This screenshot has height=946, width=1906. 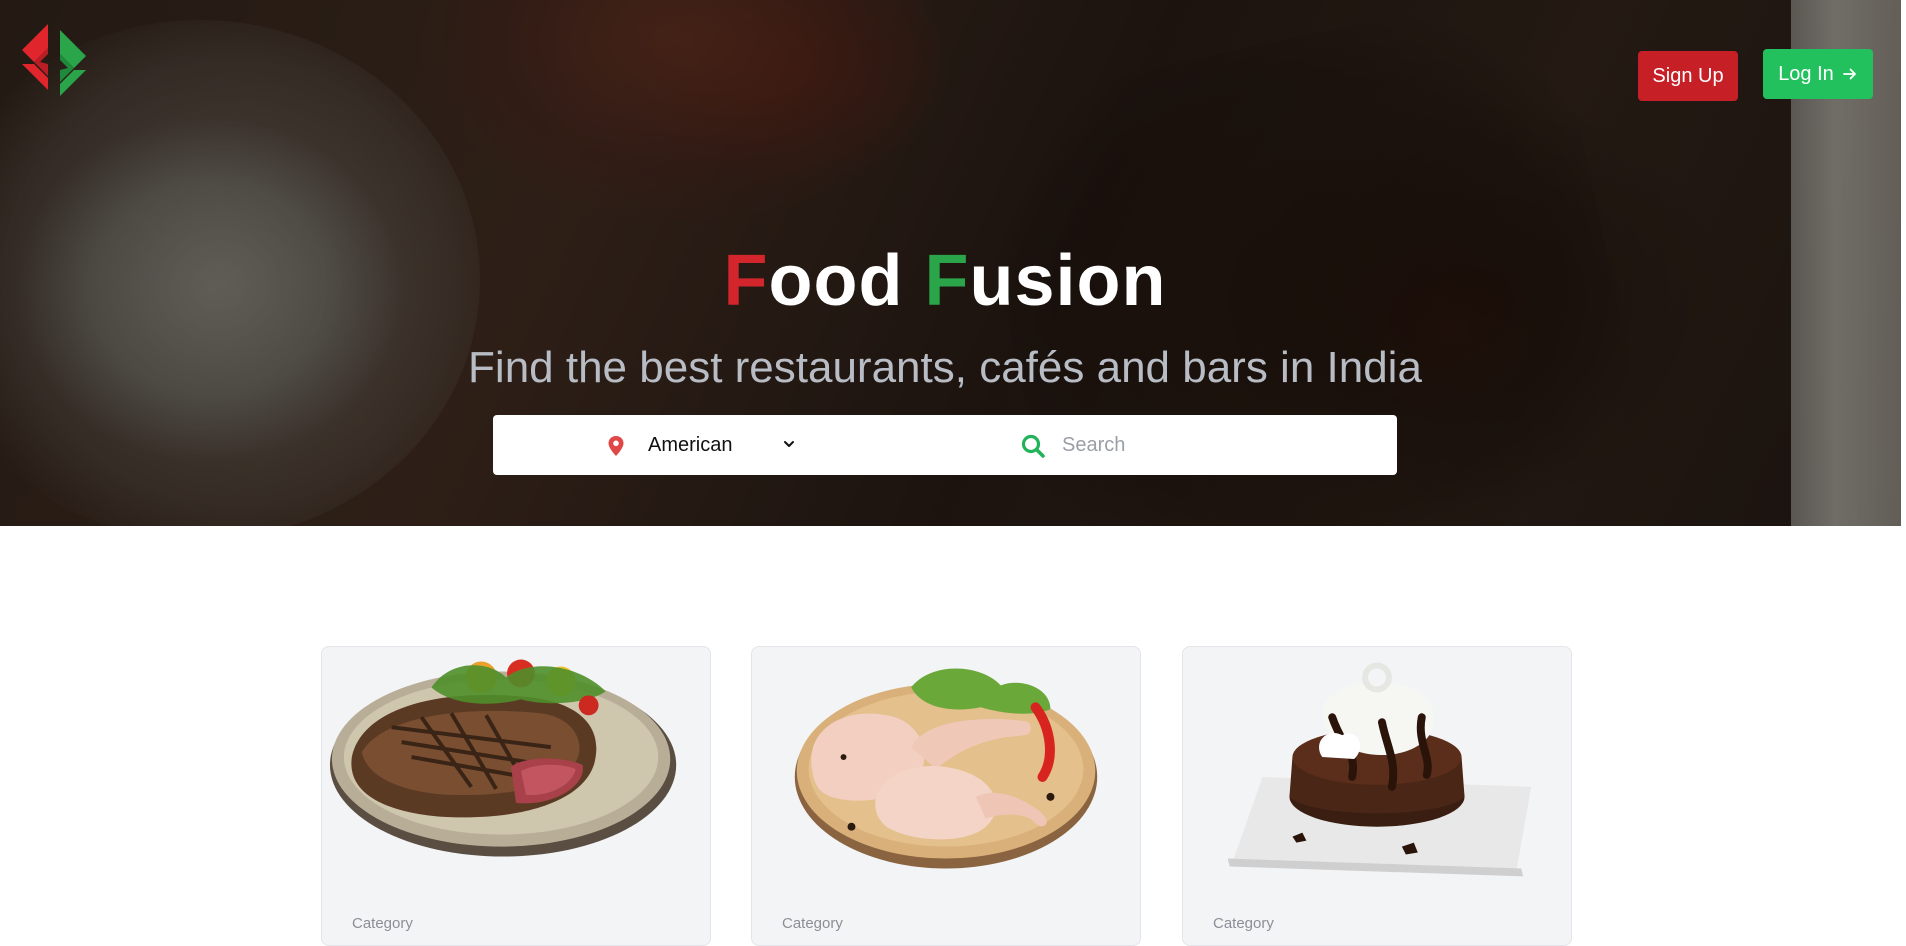 What do you see at coordinates (836, 281) in the screenshot?
I see `title-first-rest: ood` at bounding box center [836, 281].